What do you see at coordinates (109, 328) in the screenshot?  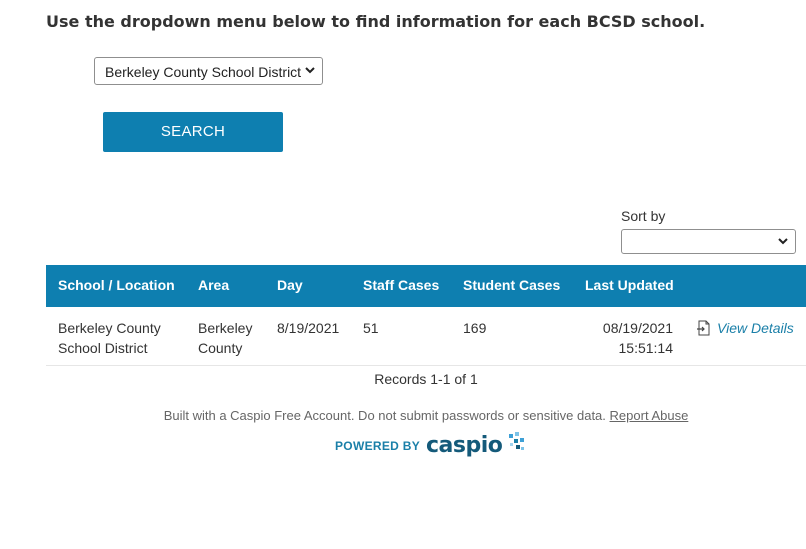 I see `school-line-1: Berkeley County` at bounding box center [109, 328].